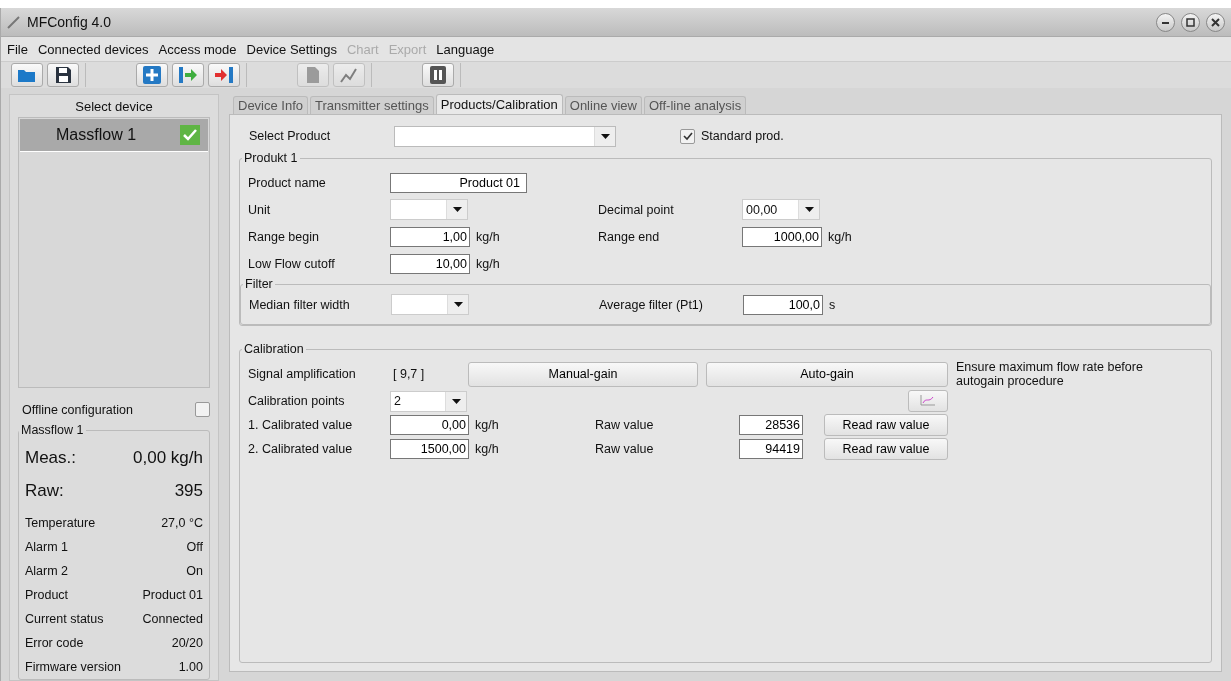  What do you see at coordinates (429, 449) in the screenshot?
I see `text-field: 1500,00` at bounding box center [429, 449].